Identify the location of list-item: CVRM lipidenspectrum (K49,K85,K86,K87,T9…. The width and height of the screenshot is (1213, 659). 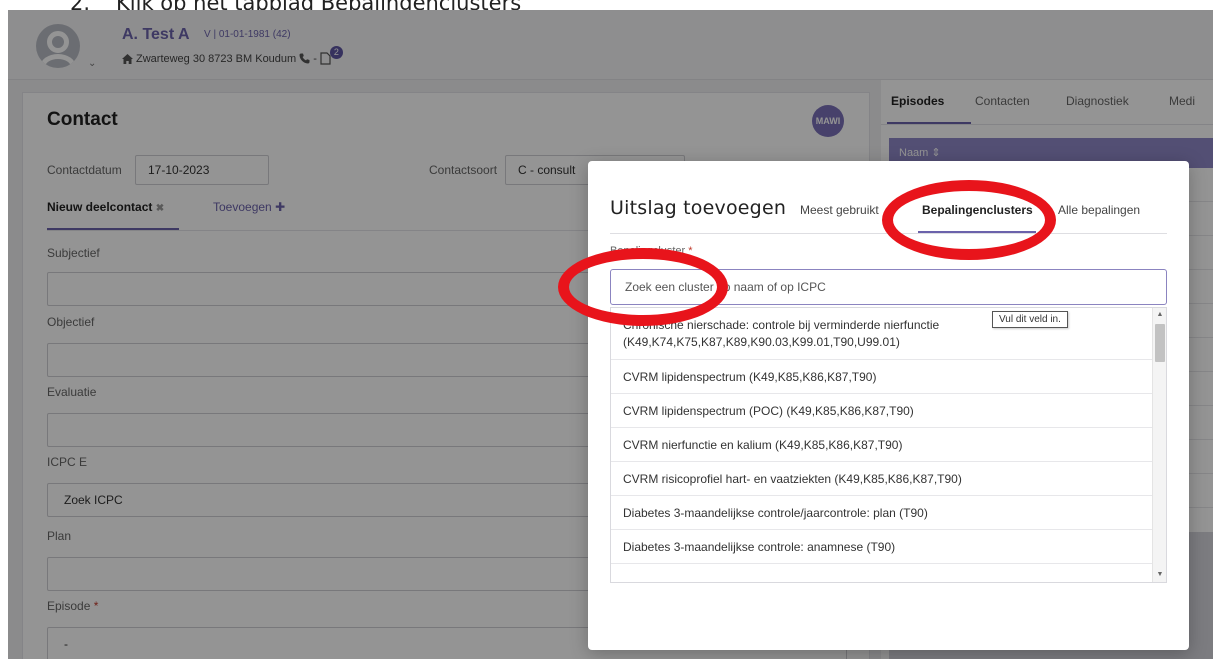
(881, 377).